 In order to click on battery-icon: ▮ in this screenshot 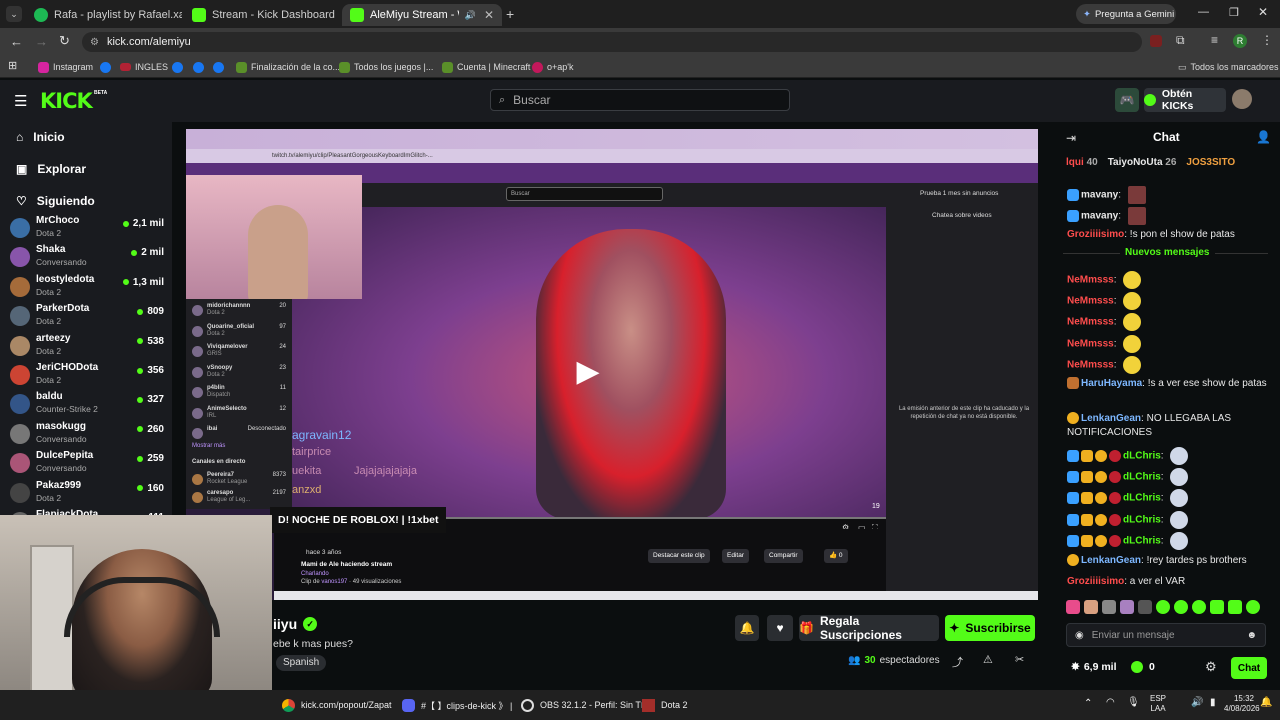, I will do `click(1213, 702)`.